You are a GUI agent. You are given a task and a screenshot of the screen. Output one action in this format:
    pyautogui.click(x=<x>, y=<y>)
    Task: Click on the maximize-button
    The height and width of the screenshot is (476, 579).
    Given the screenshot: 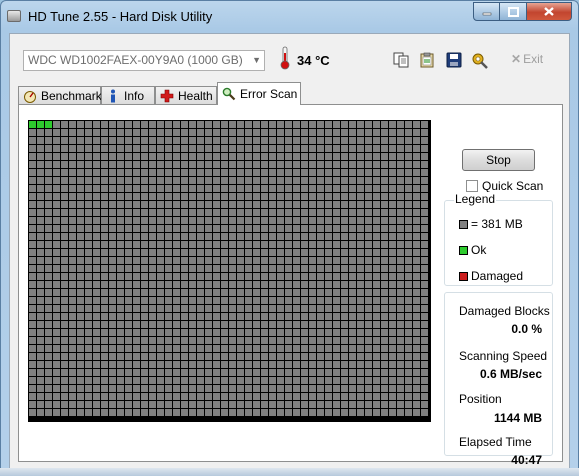 What is the action you would take?
    pyautogui.click(x=513, y=11)
    